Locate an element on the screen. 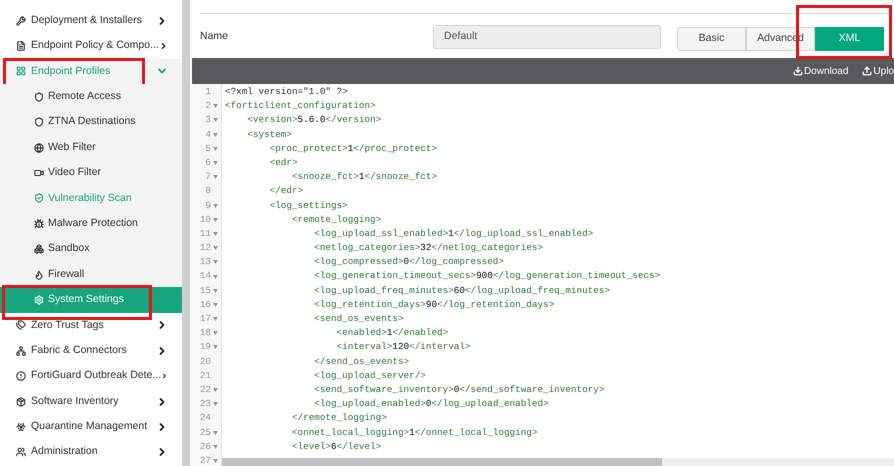 The height and width of the screenshot is (466, 894). name-field: Default is located at coordinates (547, 37).